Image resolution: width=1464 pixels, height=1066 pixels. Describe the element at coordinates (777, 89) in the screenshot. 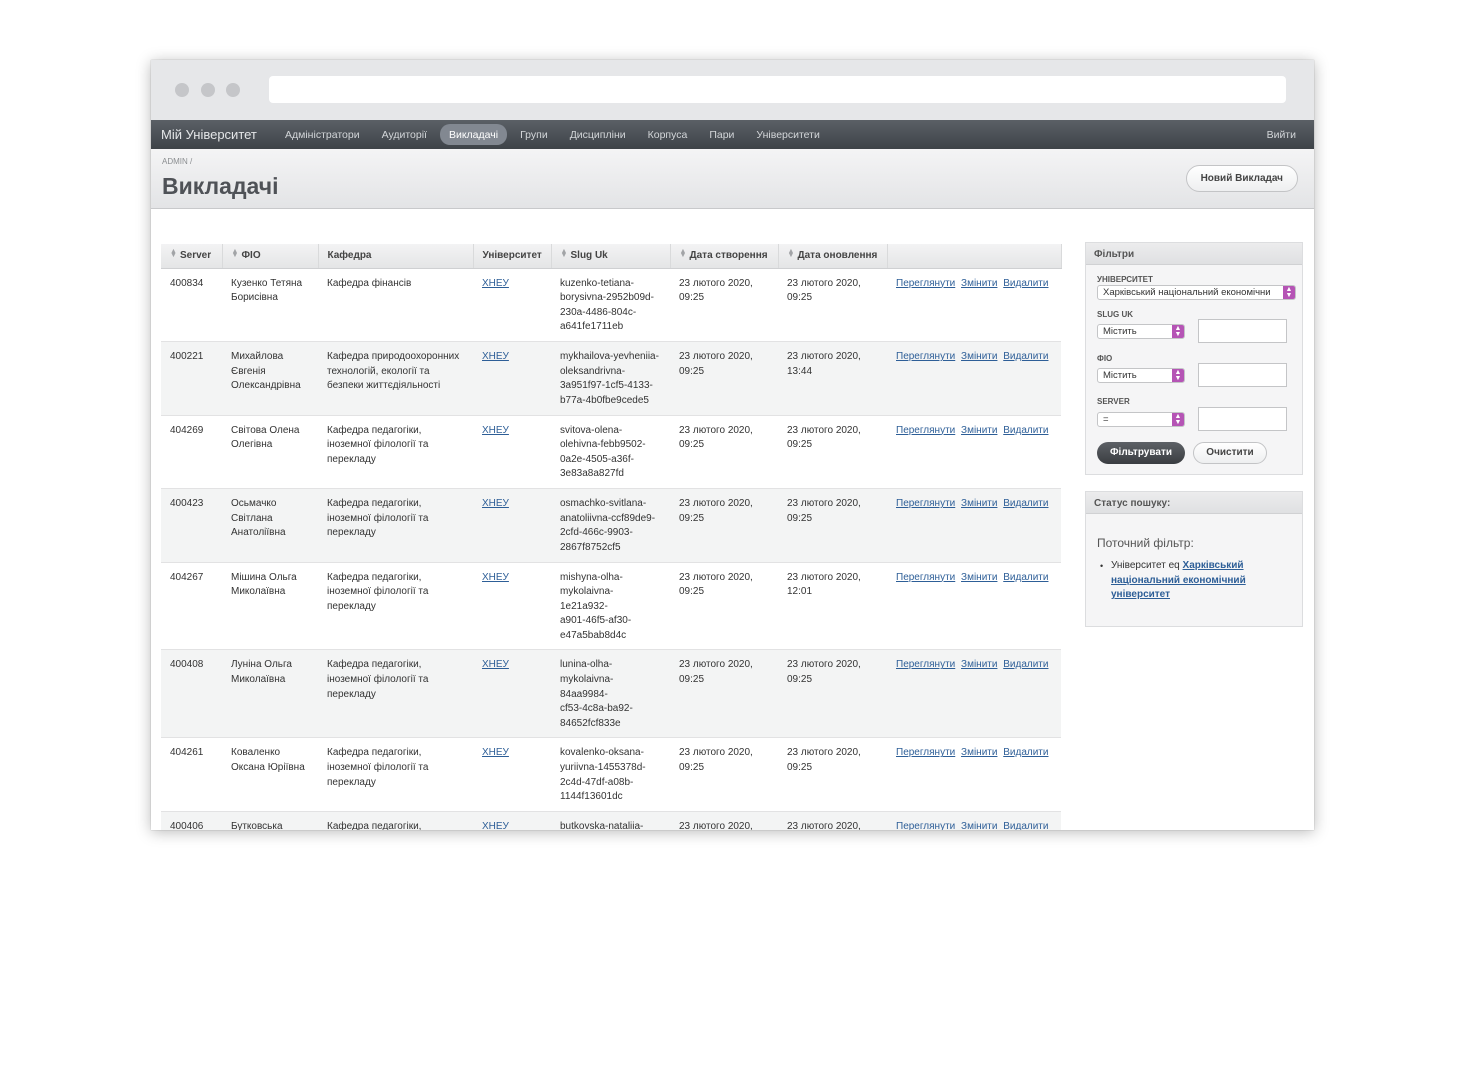

I see `address-bar` at that location.